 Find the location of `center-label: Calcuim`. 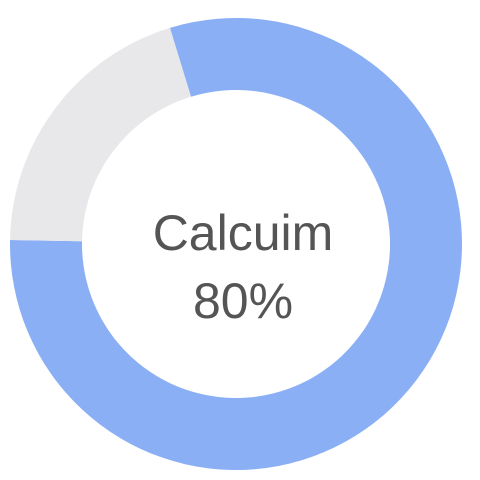

center-label: Calcuim is located at coordinates (243, 233).